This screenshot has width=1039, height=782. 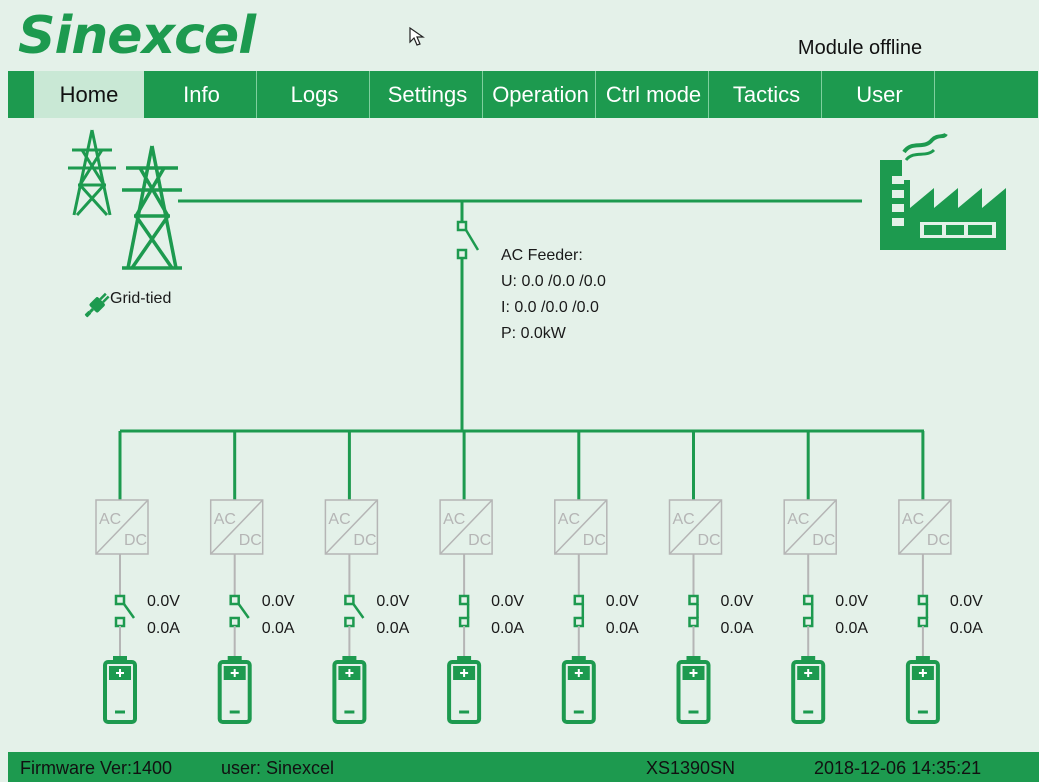 What do you see at coordinates (581, 577) in the screenshot?
I see `module-5: ACDC` at bounding box center [581, 577].